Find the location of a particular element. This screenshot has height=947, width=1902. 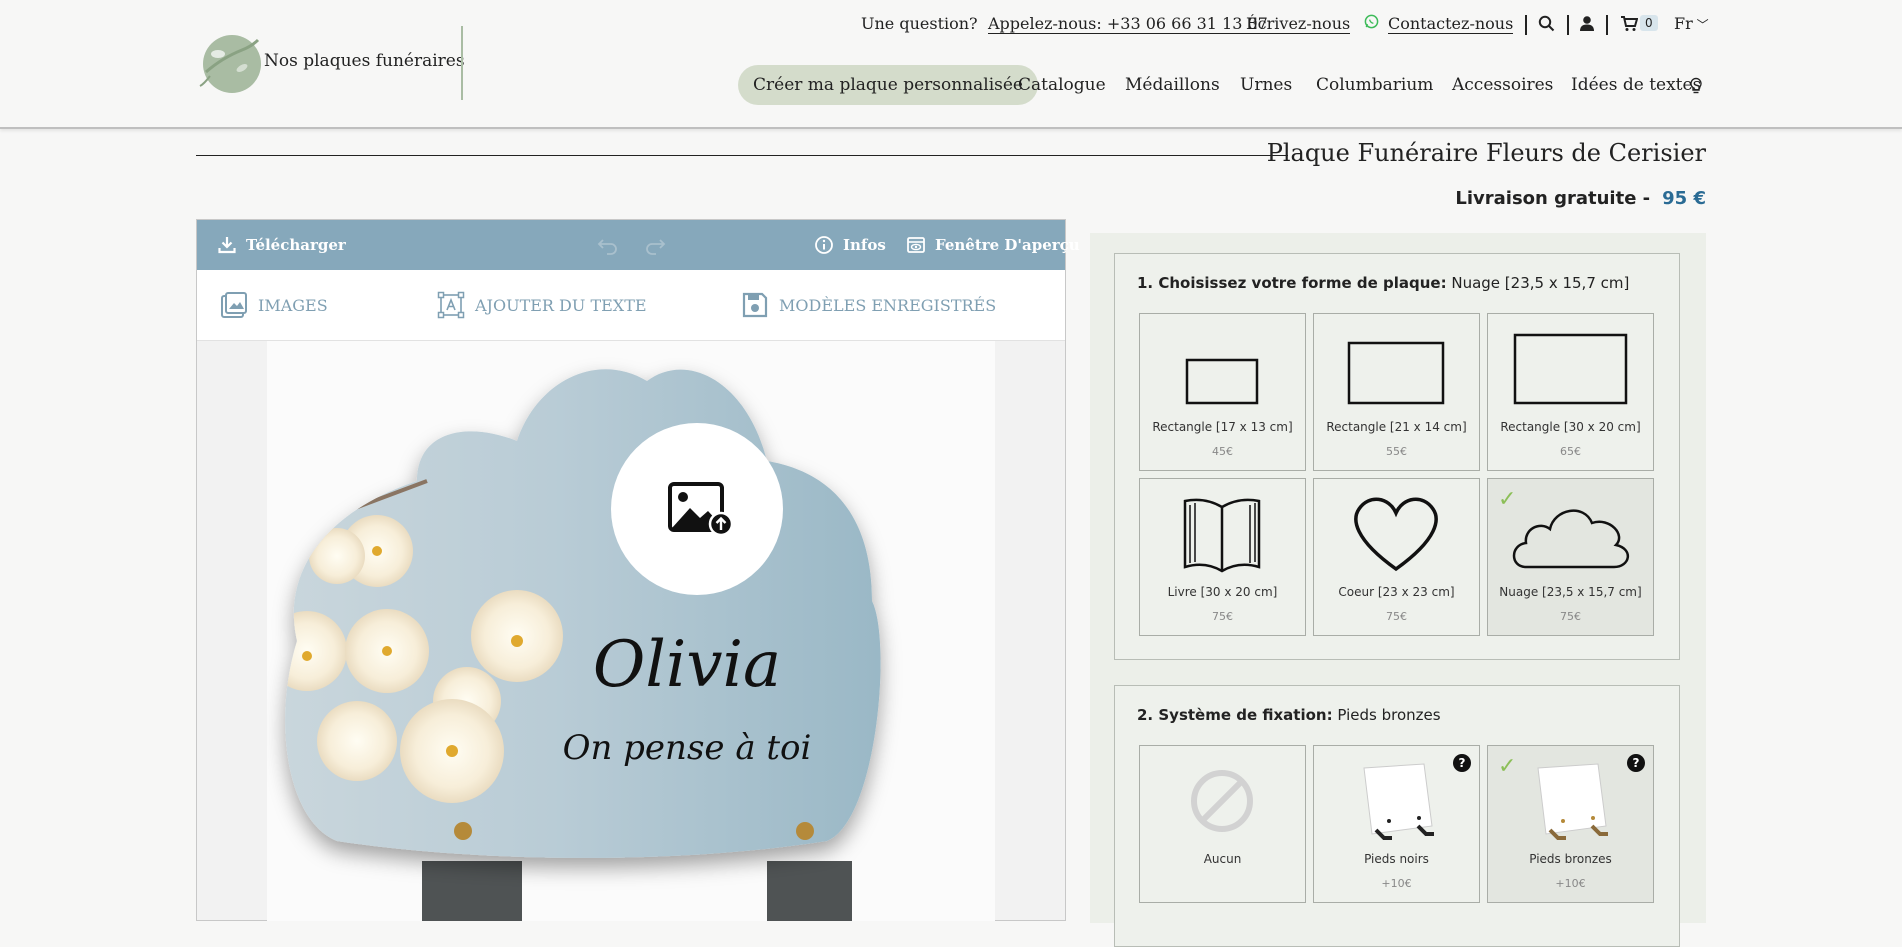

left-stand is located at coordinates (472, 891).